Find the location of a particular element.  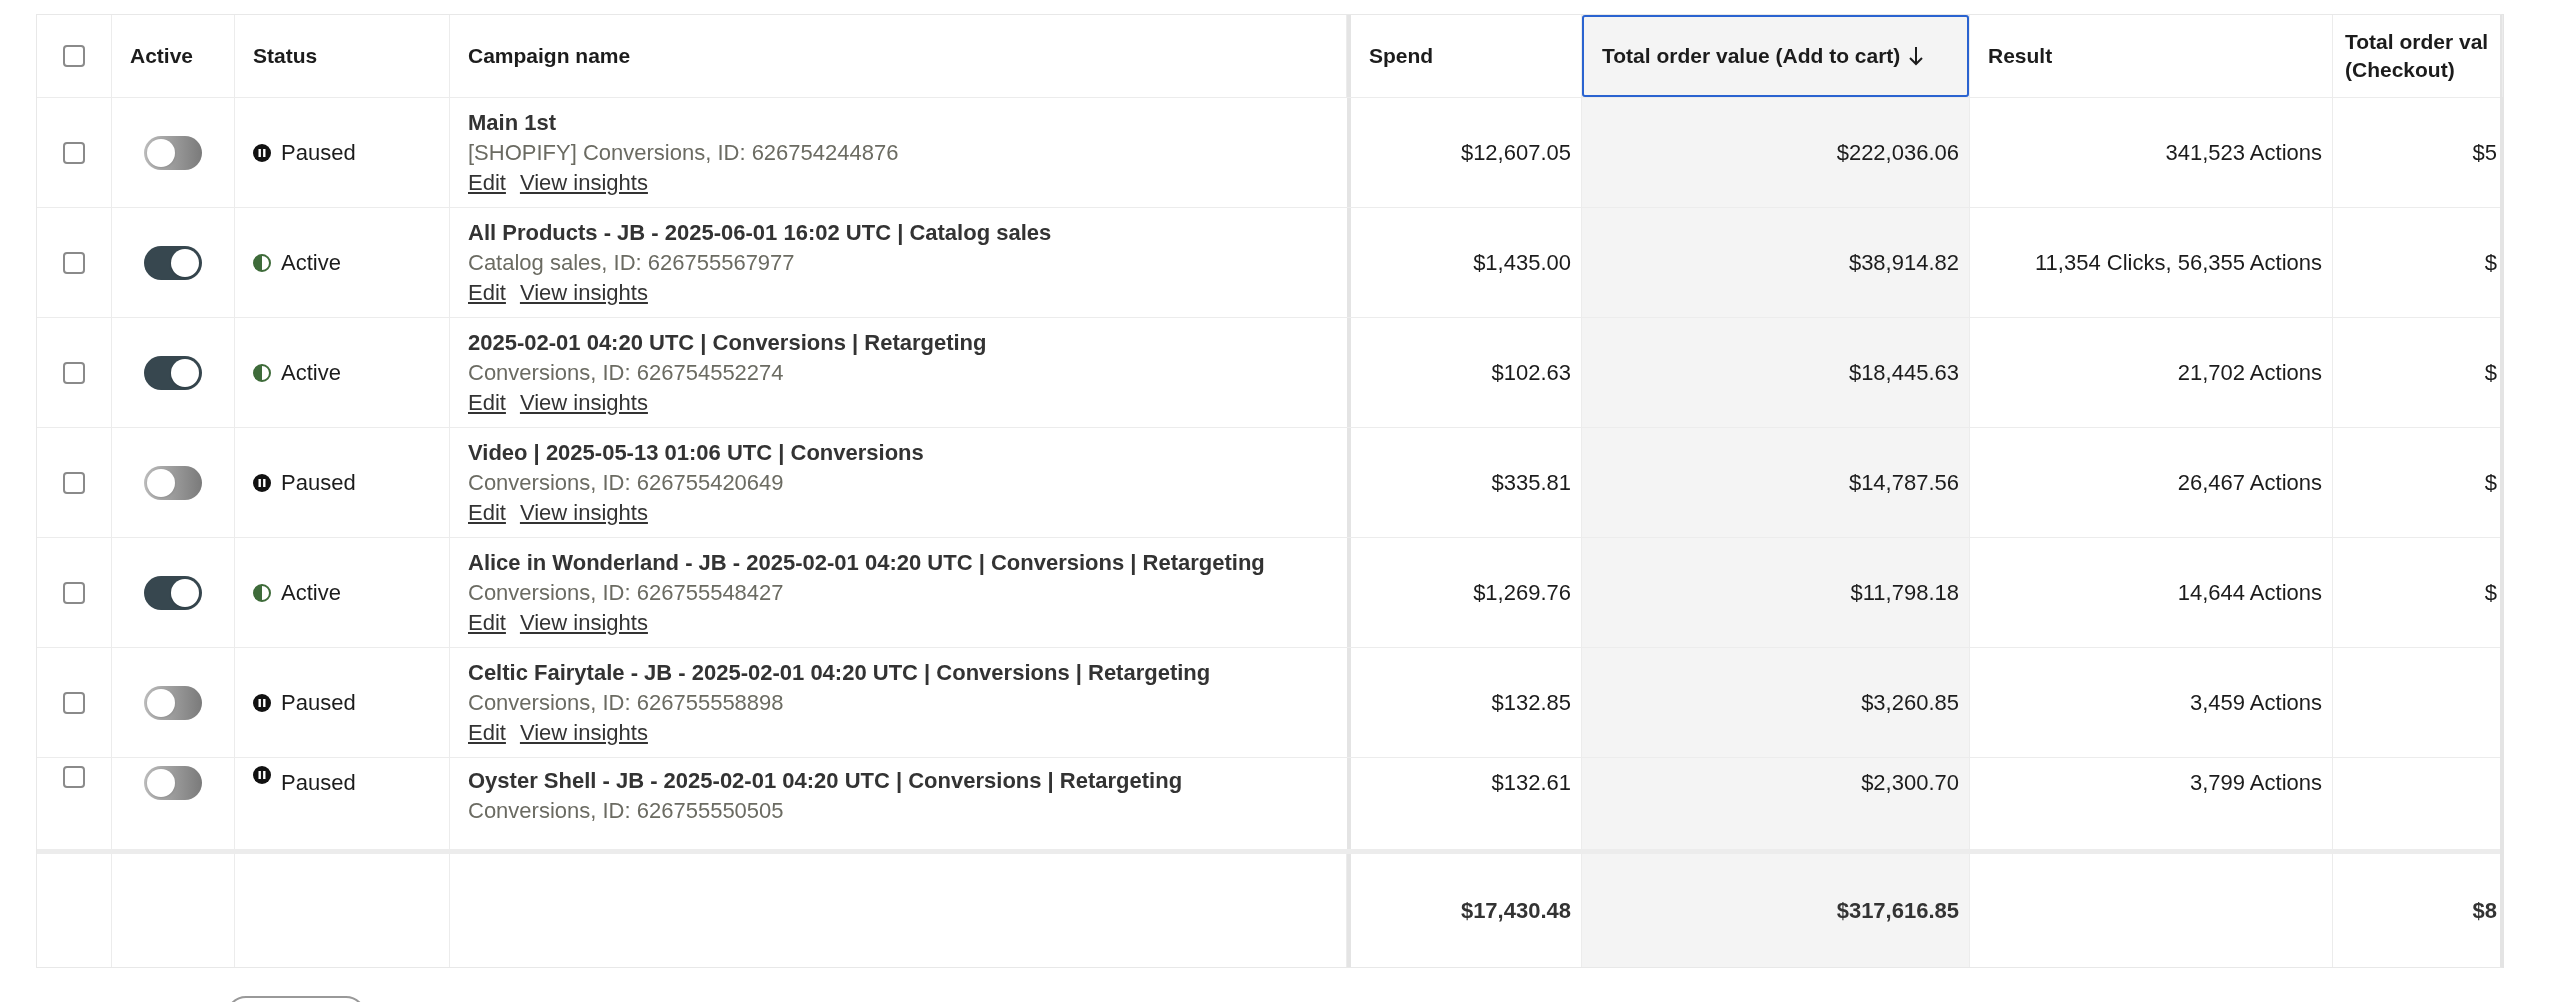

column-header: Total order value (Add to cart) is located at coordinates (1775, 56).